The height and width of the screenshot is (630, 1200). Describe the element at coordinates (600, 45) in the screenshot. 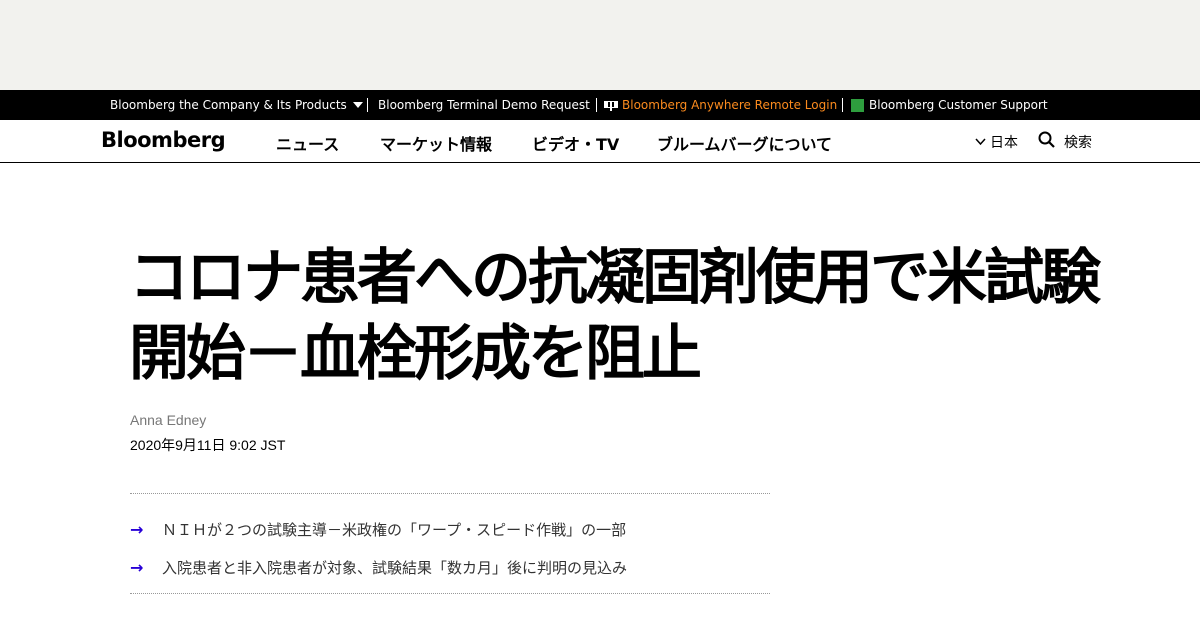

I see `ad-banner` at that location.